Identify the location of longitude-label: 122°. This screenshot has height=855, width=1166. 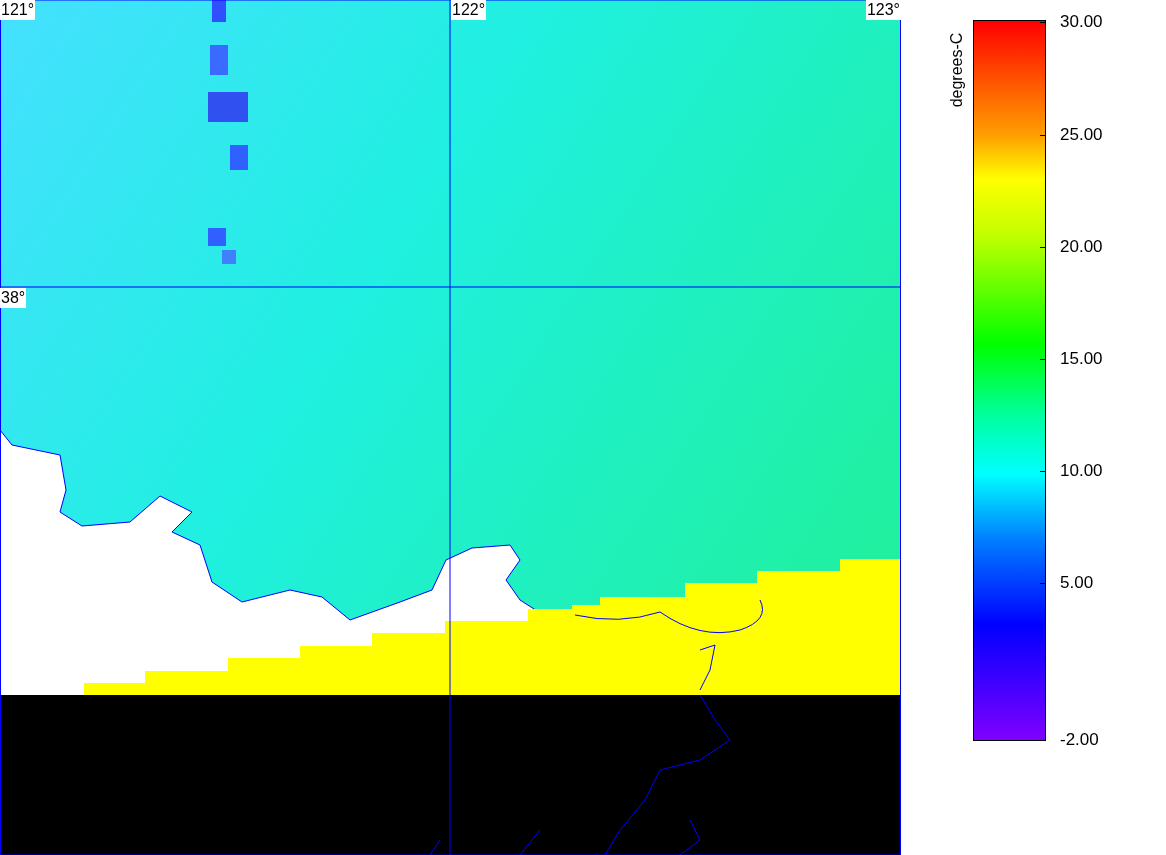
(469, 10).